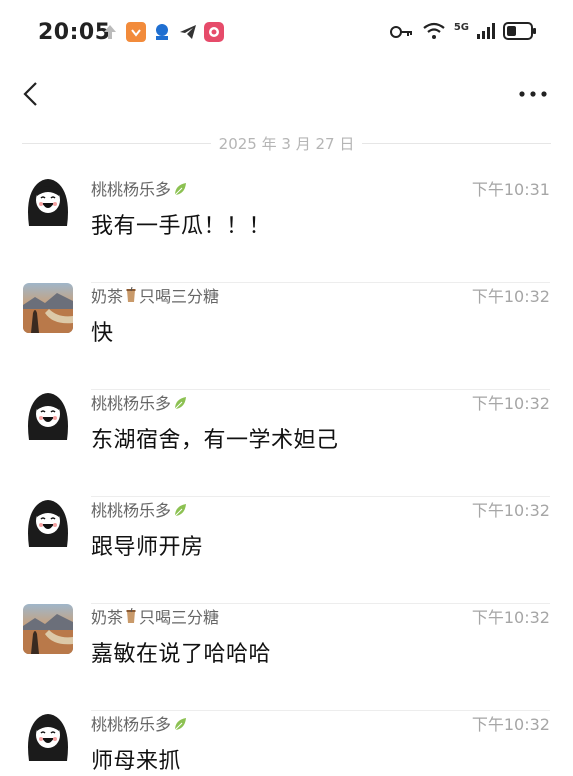  I want to click on chat-message: 桃桃杨乐多 下午10:32 东湖宿舍，有一学术妲己, so click(286, 443).